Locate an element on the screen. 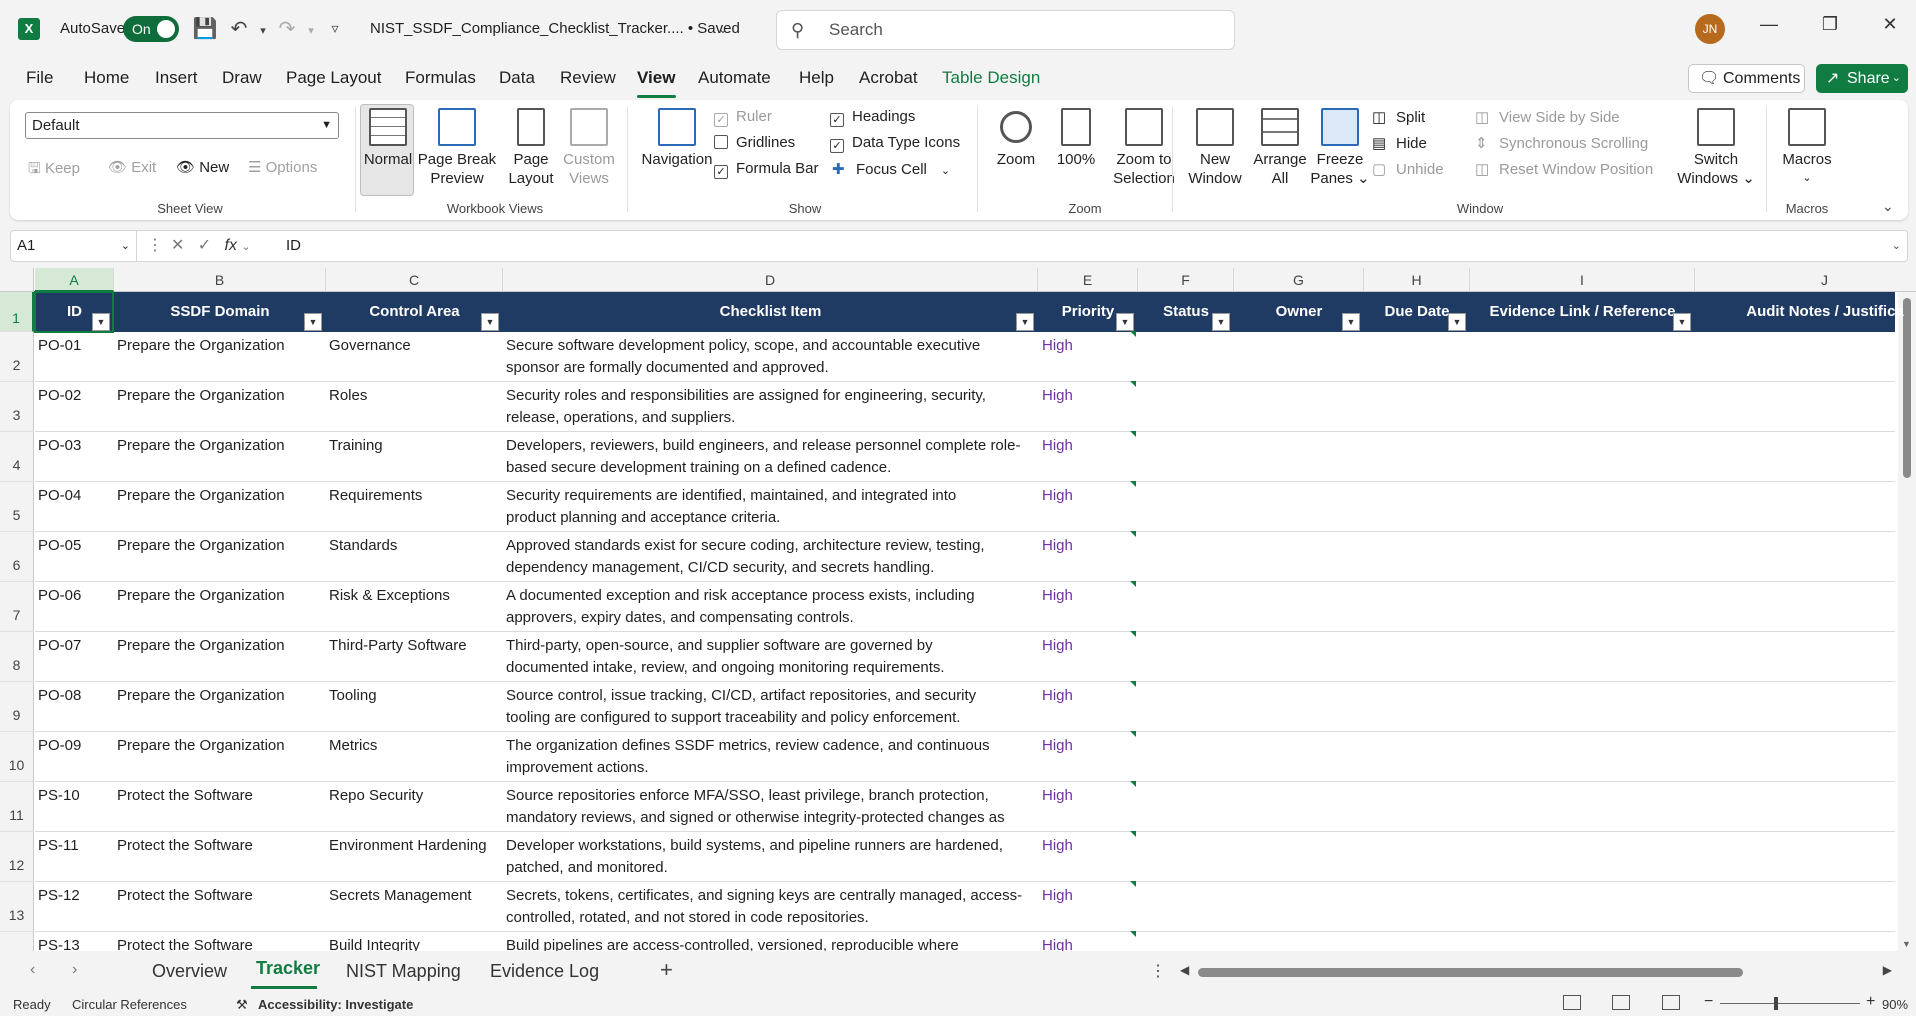  more-options-icon: ⋮ is located at coordinates (1158, 971).